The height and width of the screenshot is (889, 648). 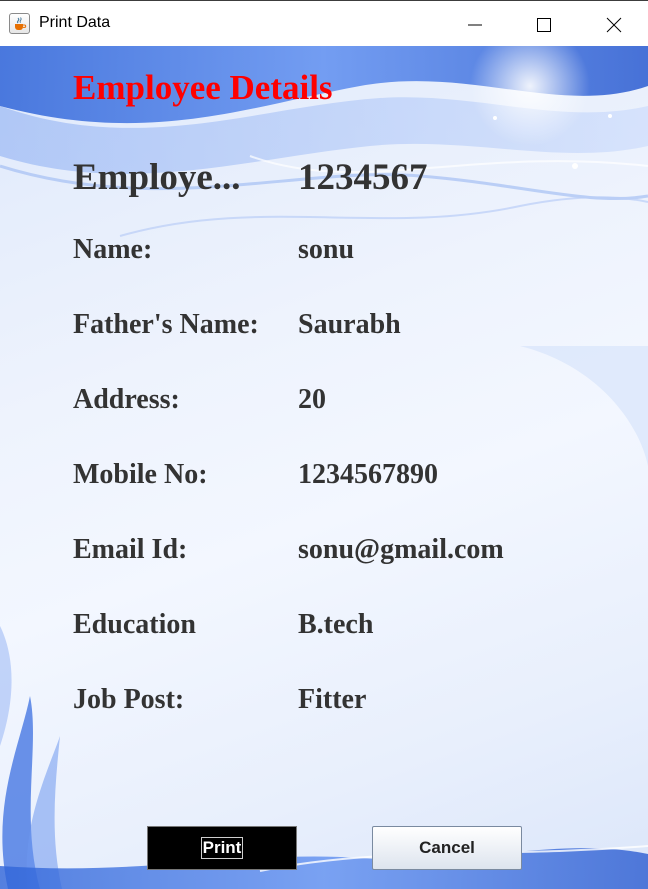 What do you see at coordinates (130, 549) in the screenshot?
I see `email-label: Email Id:` at bounding box center [130, 549].